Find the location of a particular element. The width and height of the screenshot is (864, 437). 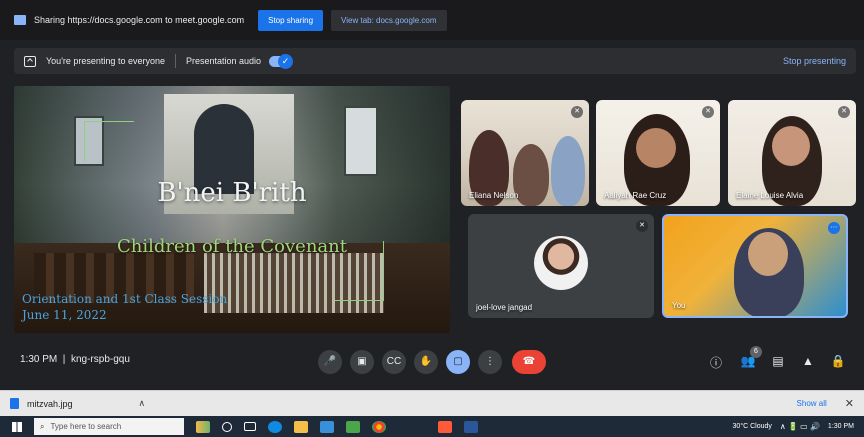

present-icon: ▢ is located at coordinates (458, 361).